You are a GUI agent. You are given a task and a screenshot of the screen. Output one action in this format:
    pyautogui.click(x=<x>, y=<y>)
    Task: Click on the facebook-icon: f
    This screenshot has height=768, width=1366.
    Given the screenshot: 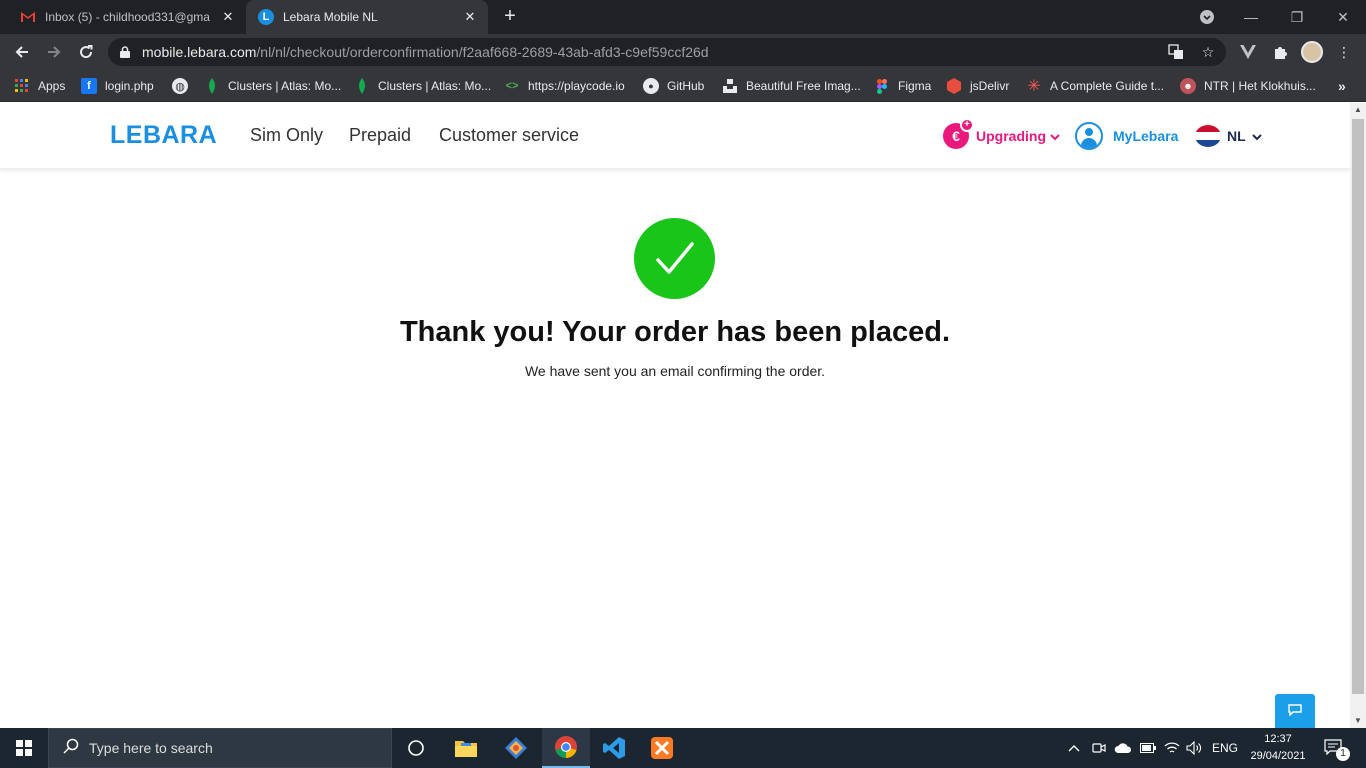 What is the action you would take?
    pyautogui.click(x=89, y=86)
    